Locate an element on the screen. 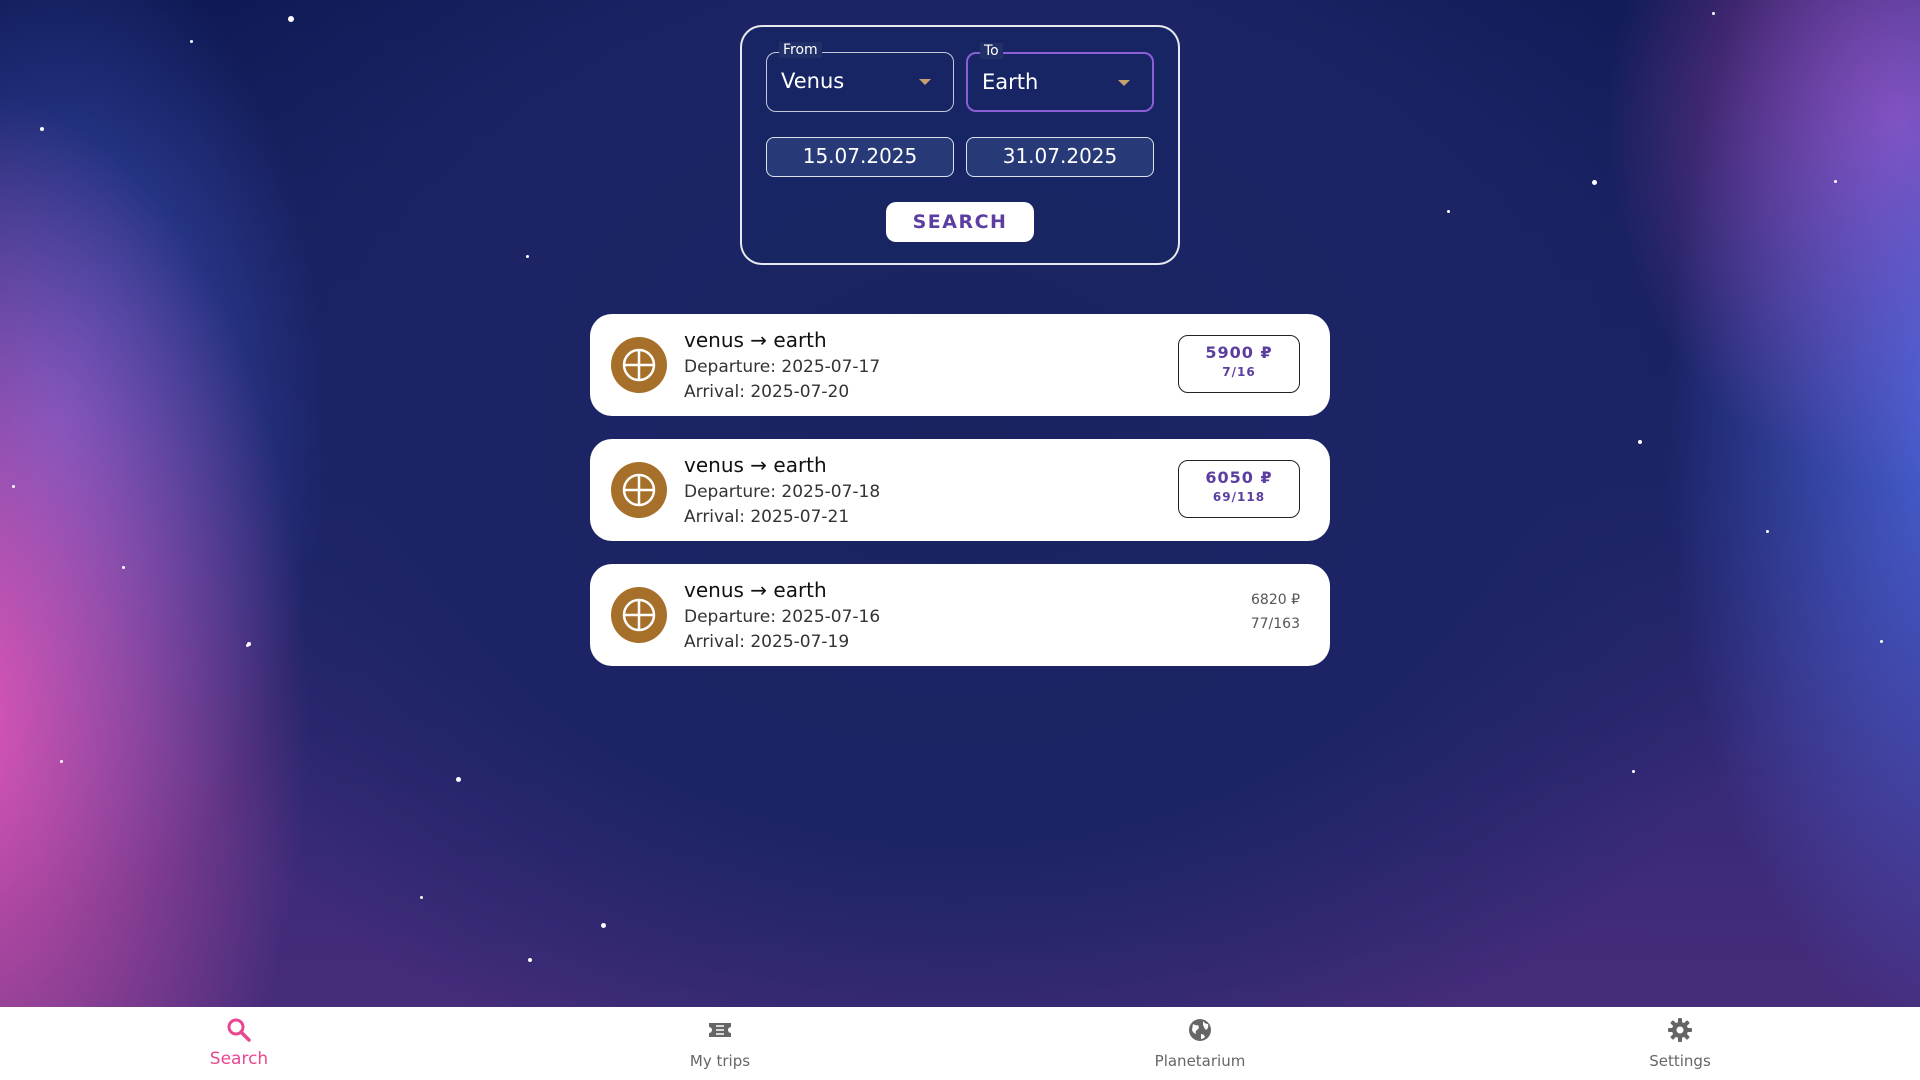 This screenshot has width=1920, height=1080. price-value: 5900 ₽ is located at coordinates (1239, 352).